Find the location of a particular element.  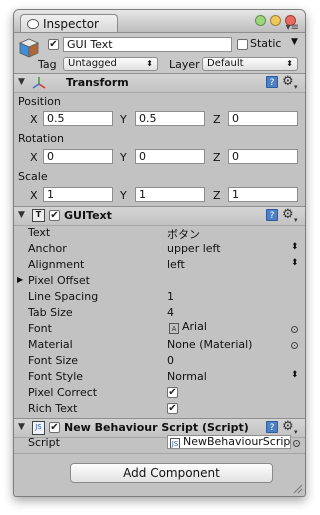

transform-axes-icon is located at coordinates (39, 83).